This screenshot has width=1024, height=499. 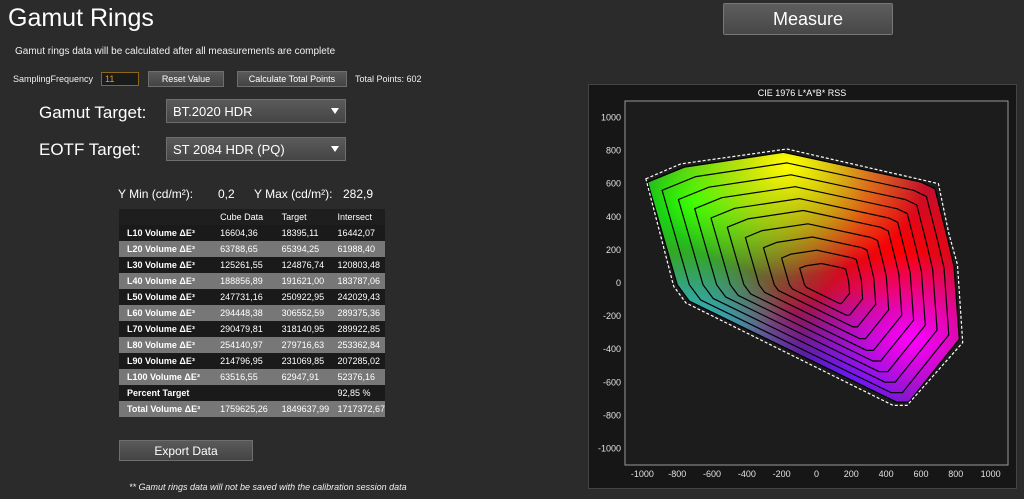 What do you see at coordinates (247, 377) in the screenshot?
I see `table-cell: 63516,55` at bounding box center [247, 377].